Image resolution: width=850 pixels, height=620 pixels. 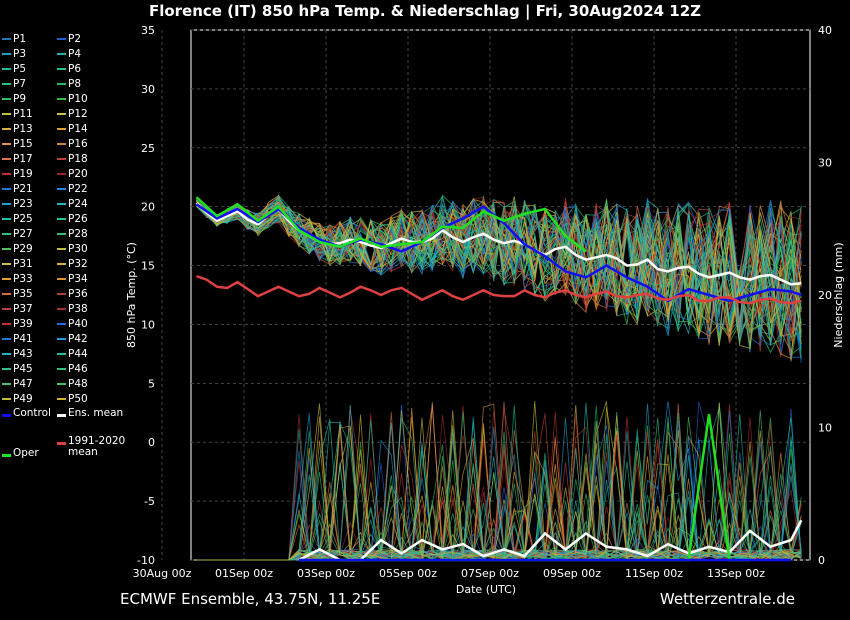 What do you see at coordinates (17, 294) in the screenshot?
I see `legend-item-p35: P35` at bounding box center [17, 294].